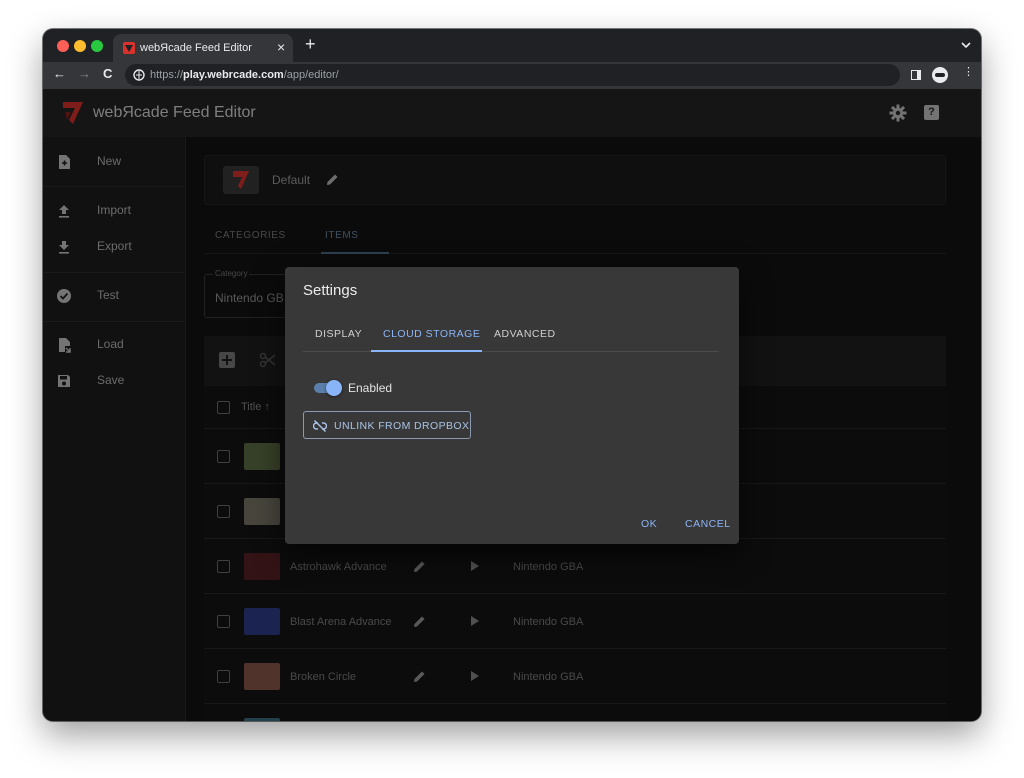 The image size is (1024, 778). I want to click on site-info-icon, so click(139, 75).